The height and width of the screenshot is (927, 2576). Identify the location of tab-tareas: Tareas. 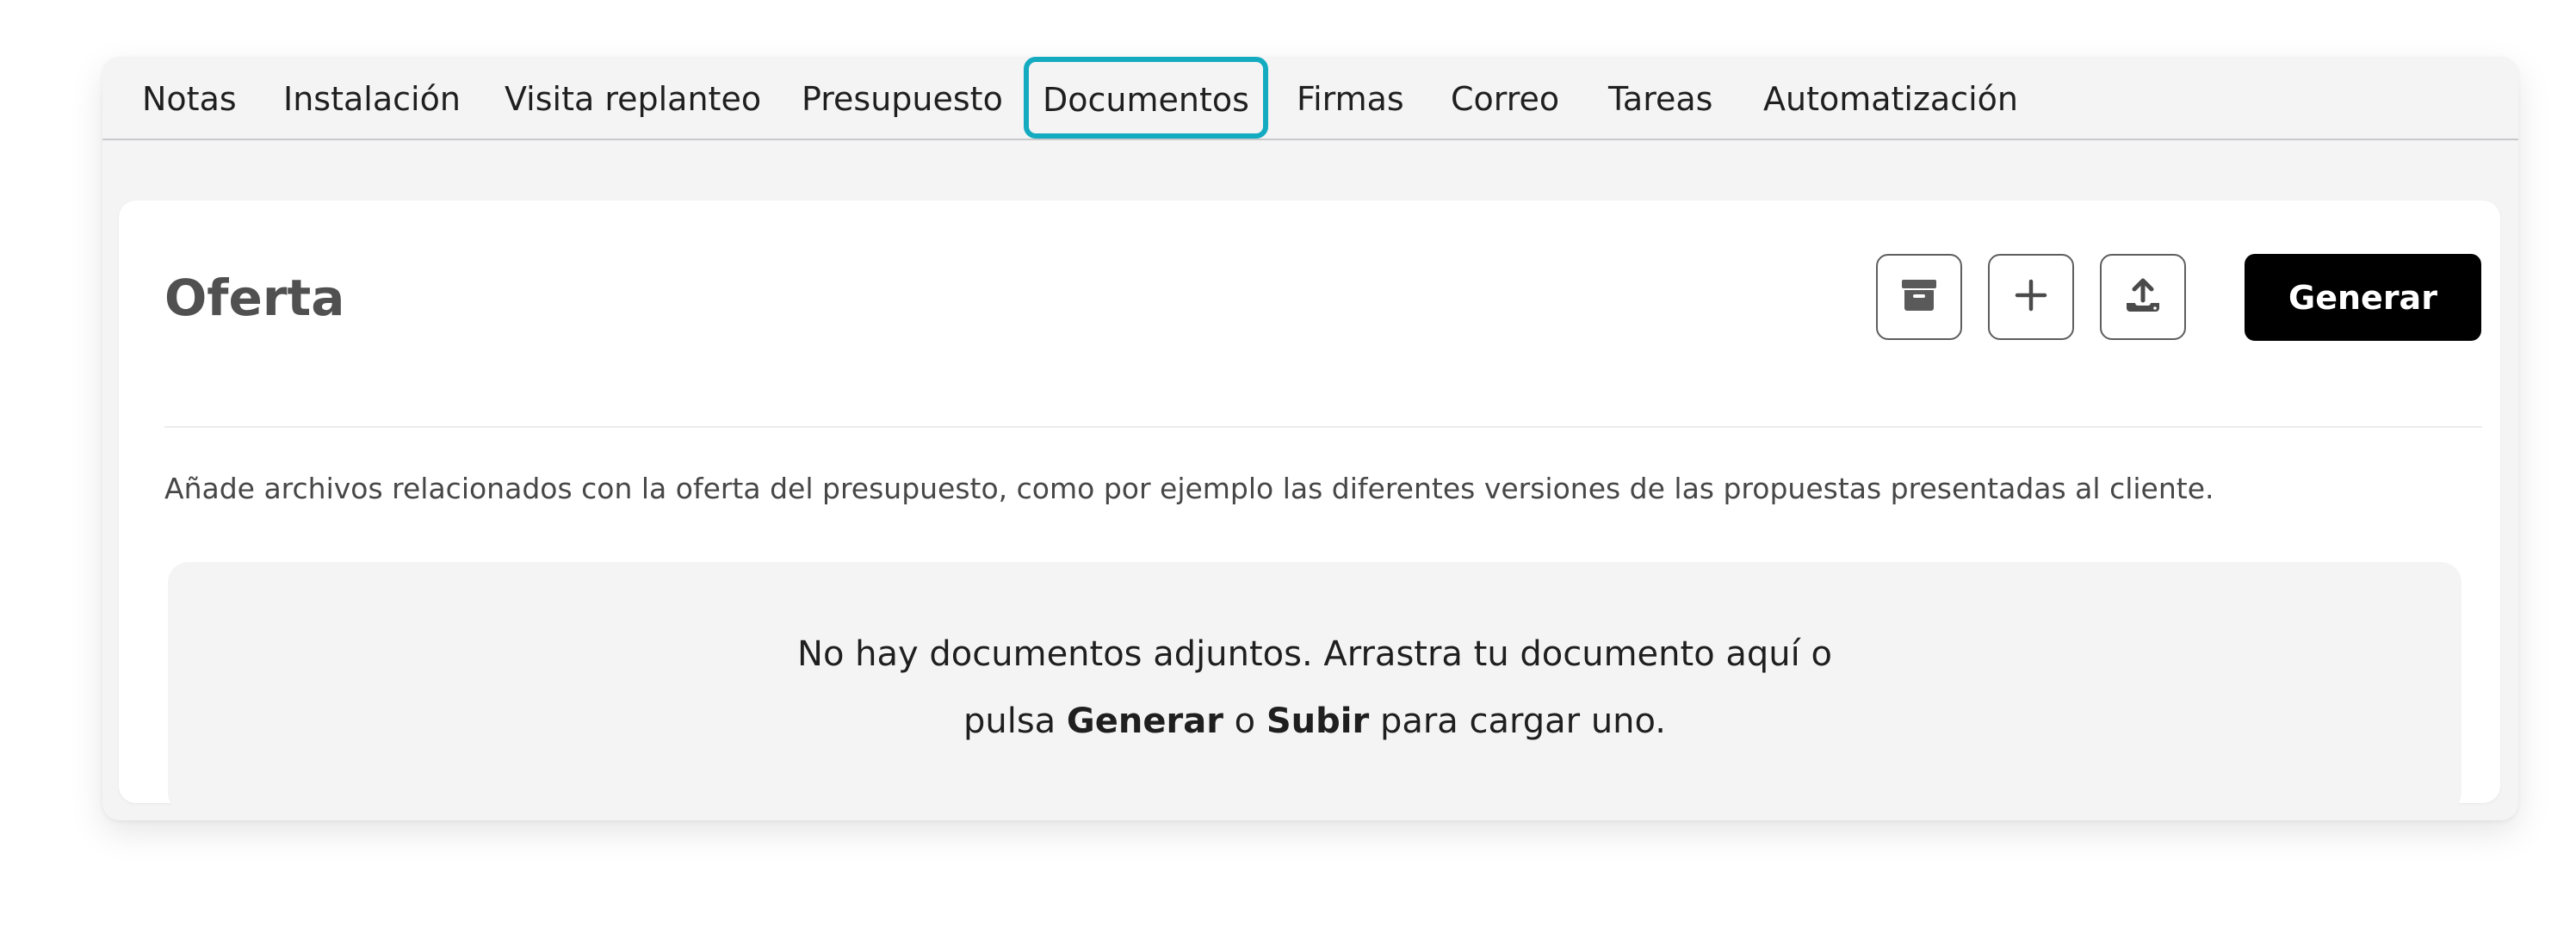
(1660, 99).